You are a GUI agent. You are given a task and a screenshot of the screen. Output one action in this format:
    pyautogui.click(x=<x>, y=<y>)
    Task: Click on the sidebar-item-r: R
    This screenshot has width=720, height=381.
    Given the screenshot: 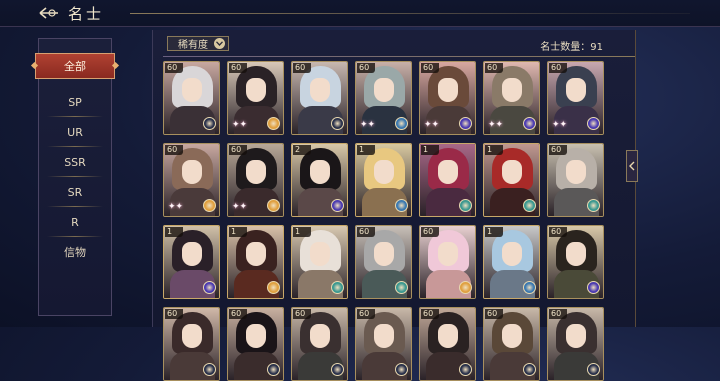 What is the action you would take?
    pyautogui.click(x=75, y=222)
    